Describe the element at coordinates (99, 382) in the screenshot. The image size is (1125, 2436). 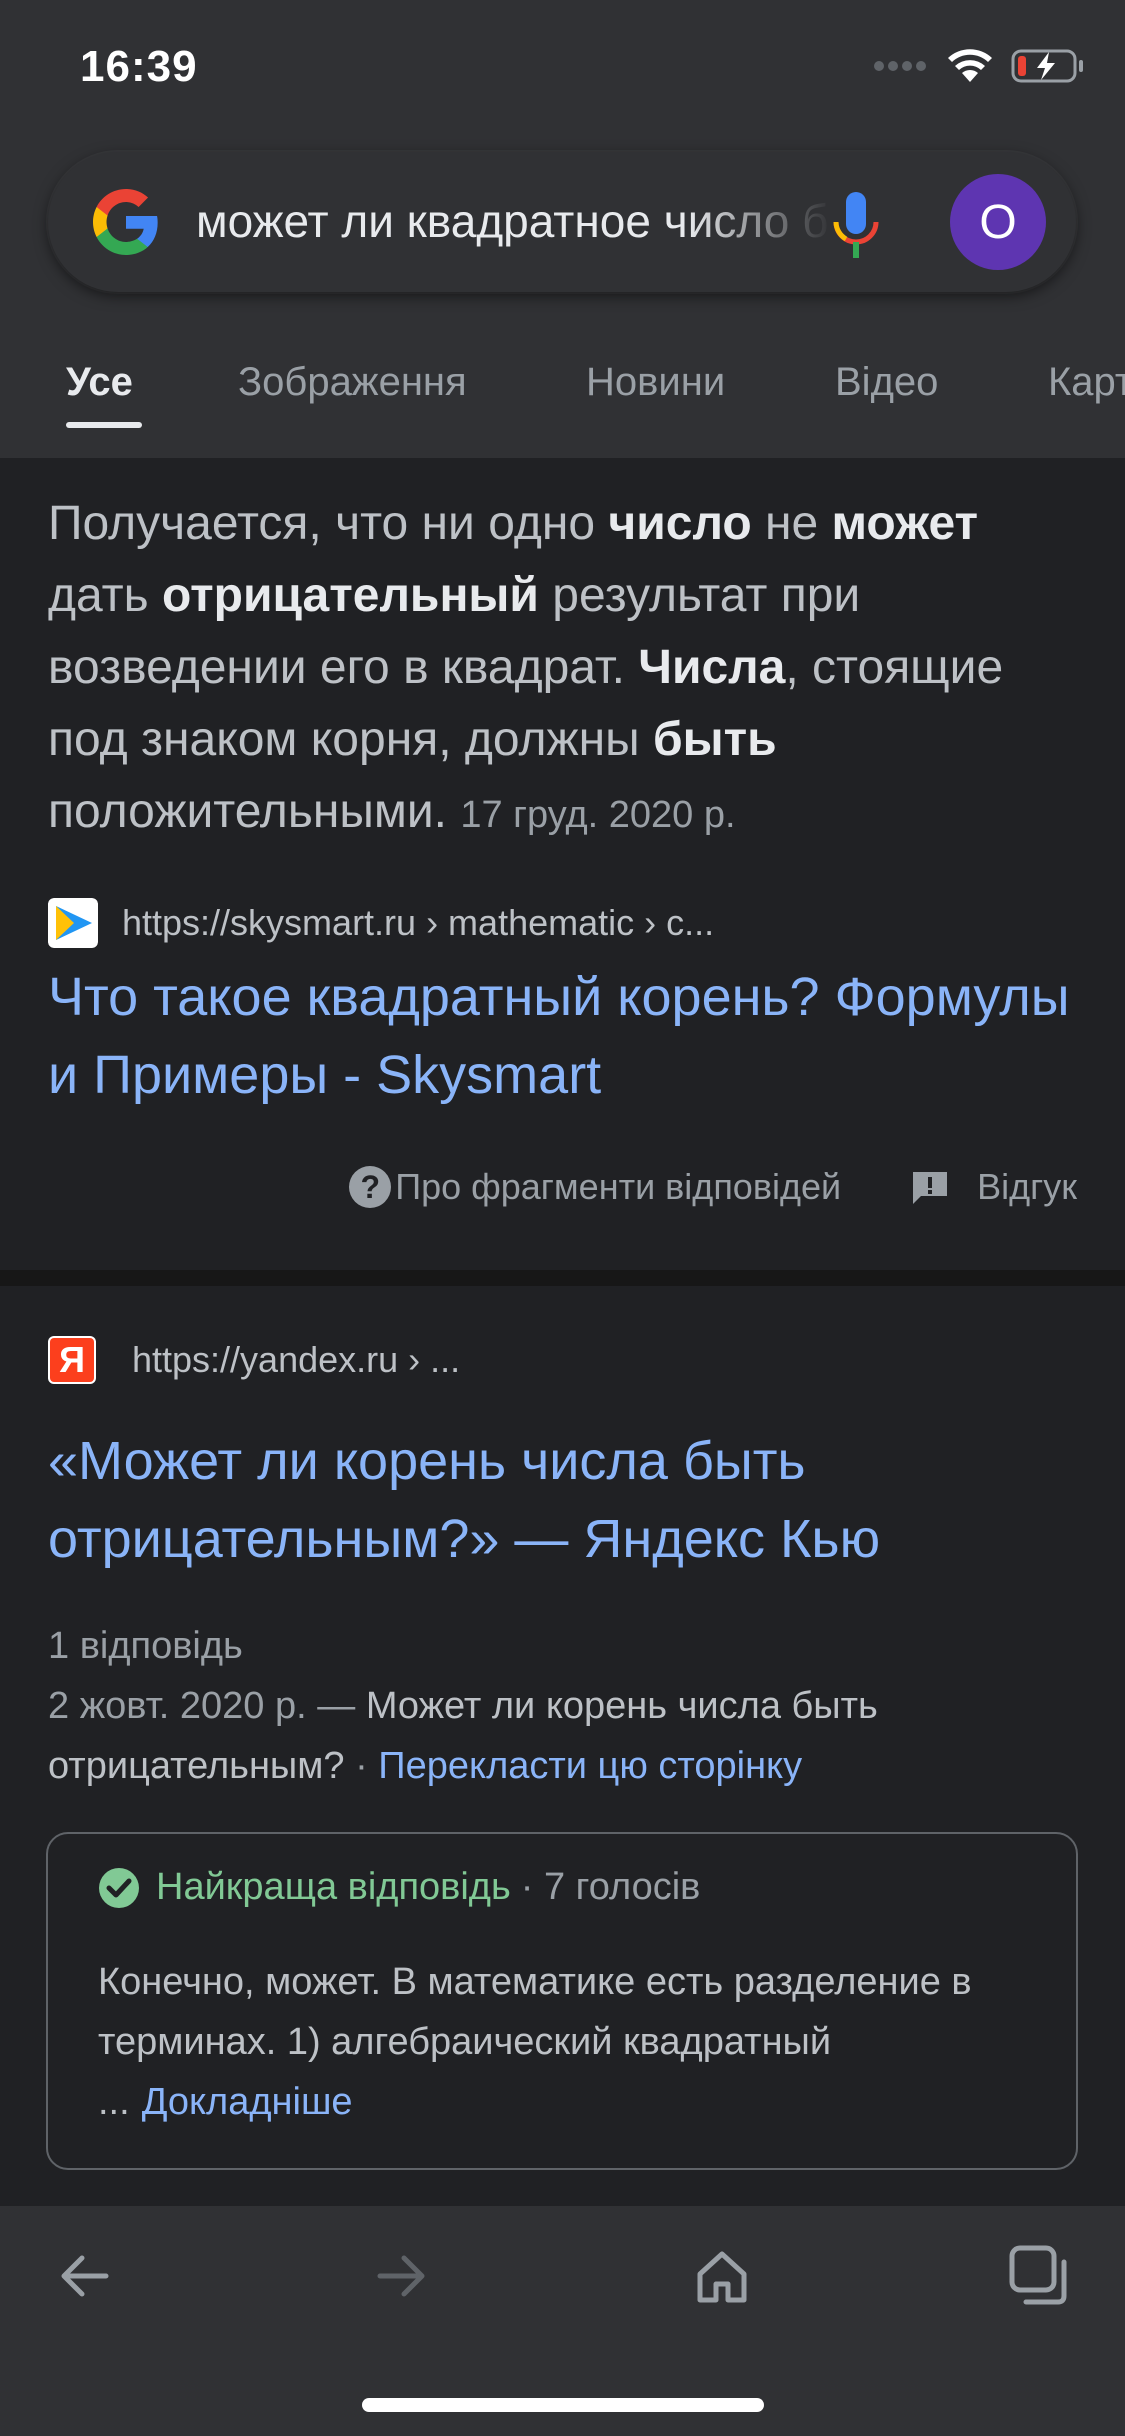
I see `tab-all: Усе` at that location.